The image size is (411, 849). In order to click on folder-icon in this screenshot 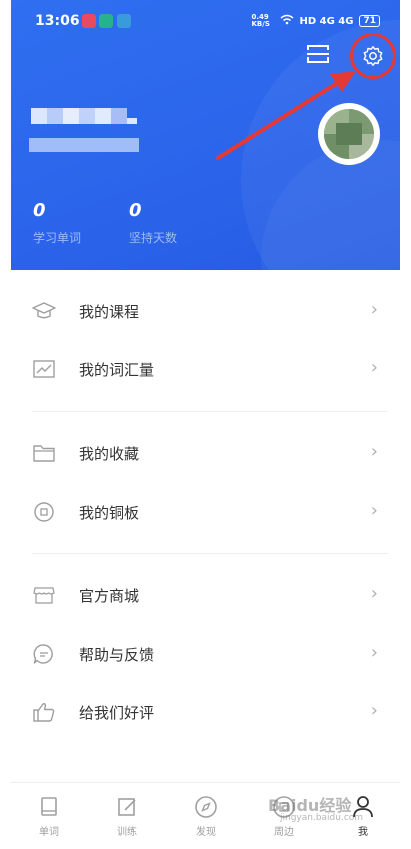, I will do `click(44, 453)`.